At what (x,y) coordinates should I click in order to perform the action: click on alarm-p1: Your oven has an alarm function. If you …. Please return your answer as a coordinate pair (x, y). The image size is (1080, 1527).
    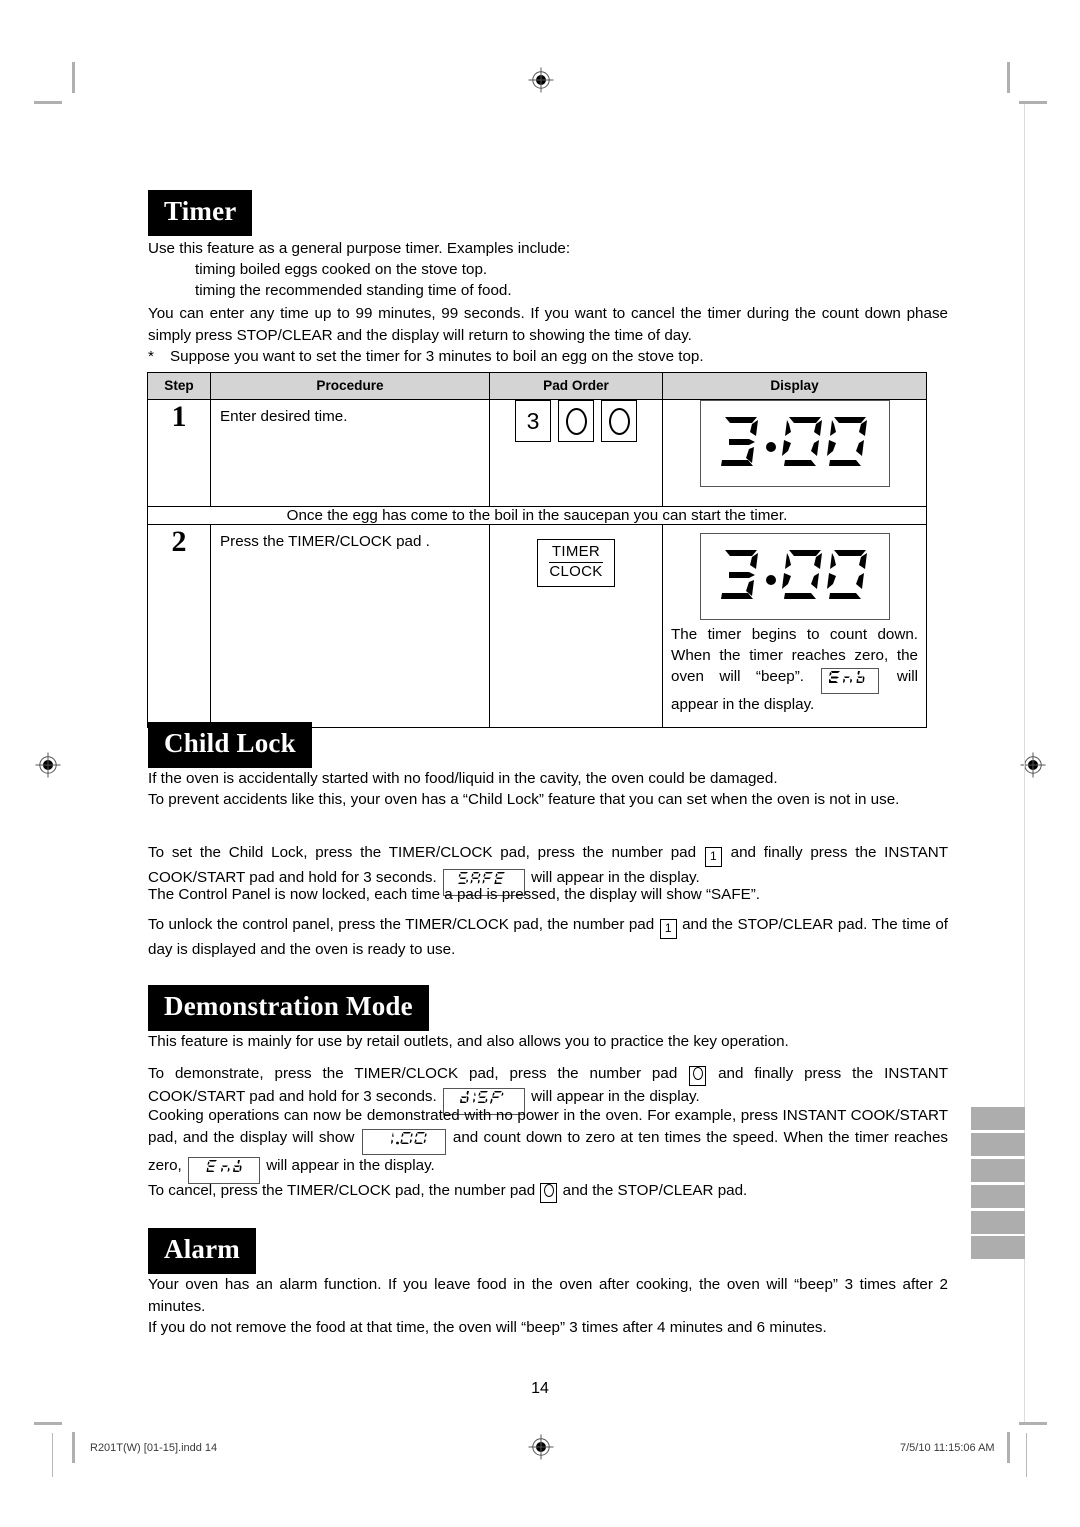
    Looking at the image, I should click on (548, 1295).